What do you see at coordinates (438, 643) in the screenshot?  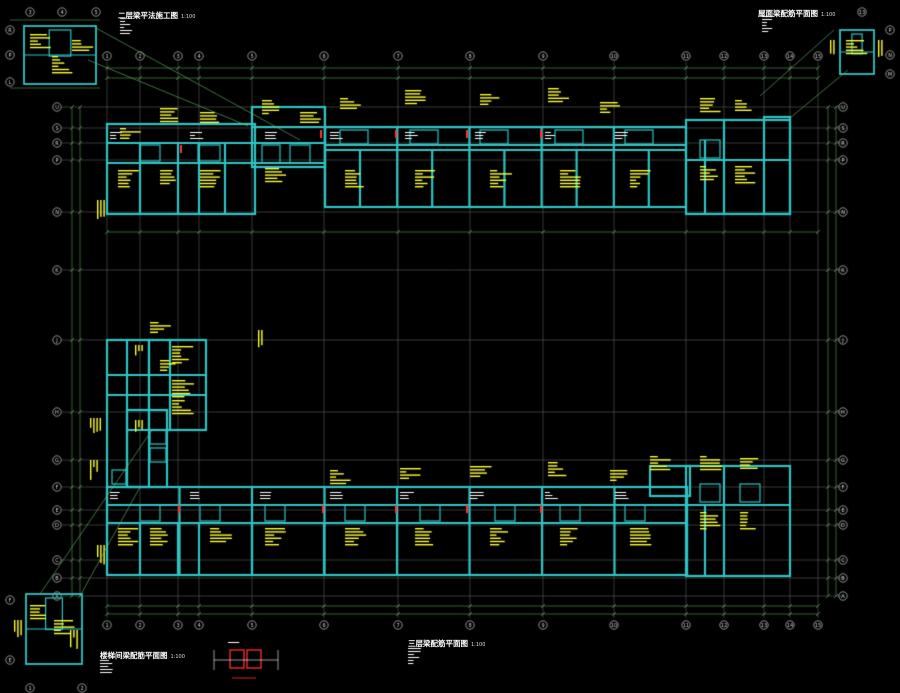 I see `title-text: 三层梁配筋平面图` at bounding box center [438, 643].